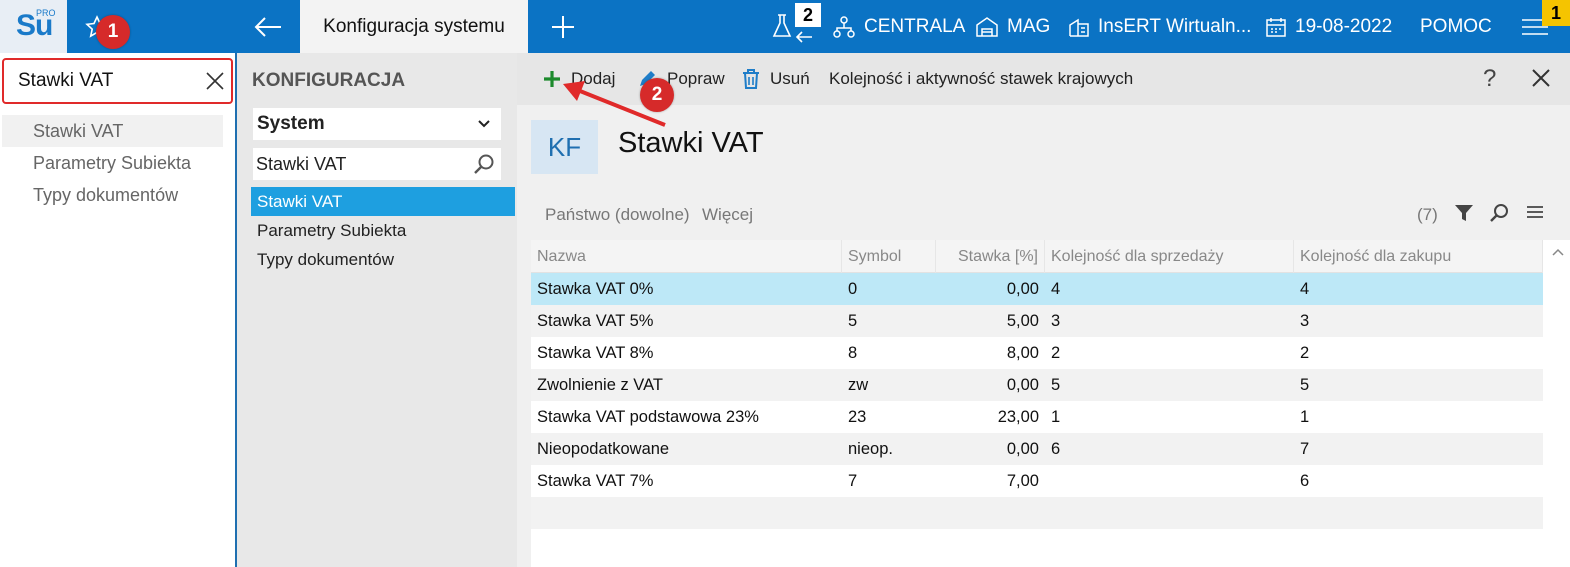  What do you see at coordinates (595, 321) in the screenshot?
I see `cell-name: Stawka VAT 5%` at bounding box center [595, 321].